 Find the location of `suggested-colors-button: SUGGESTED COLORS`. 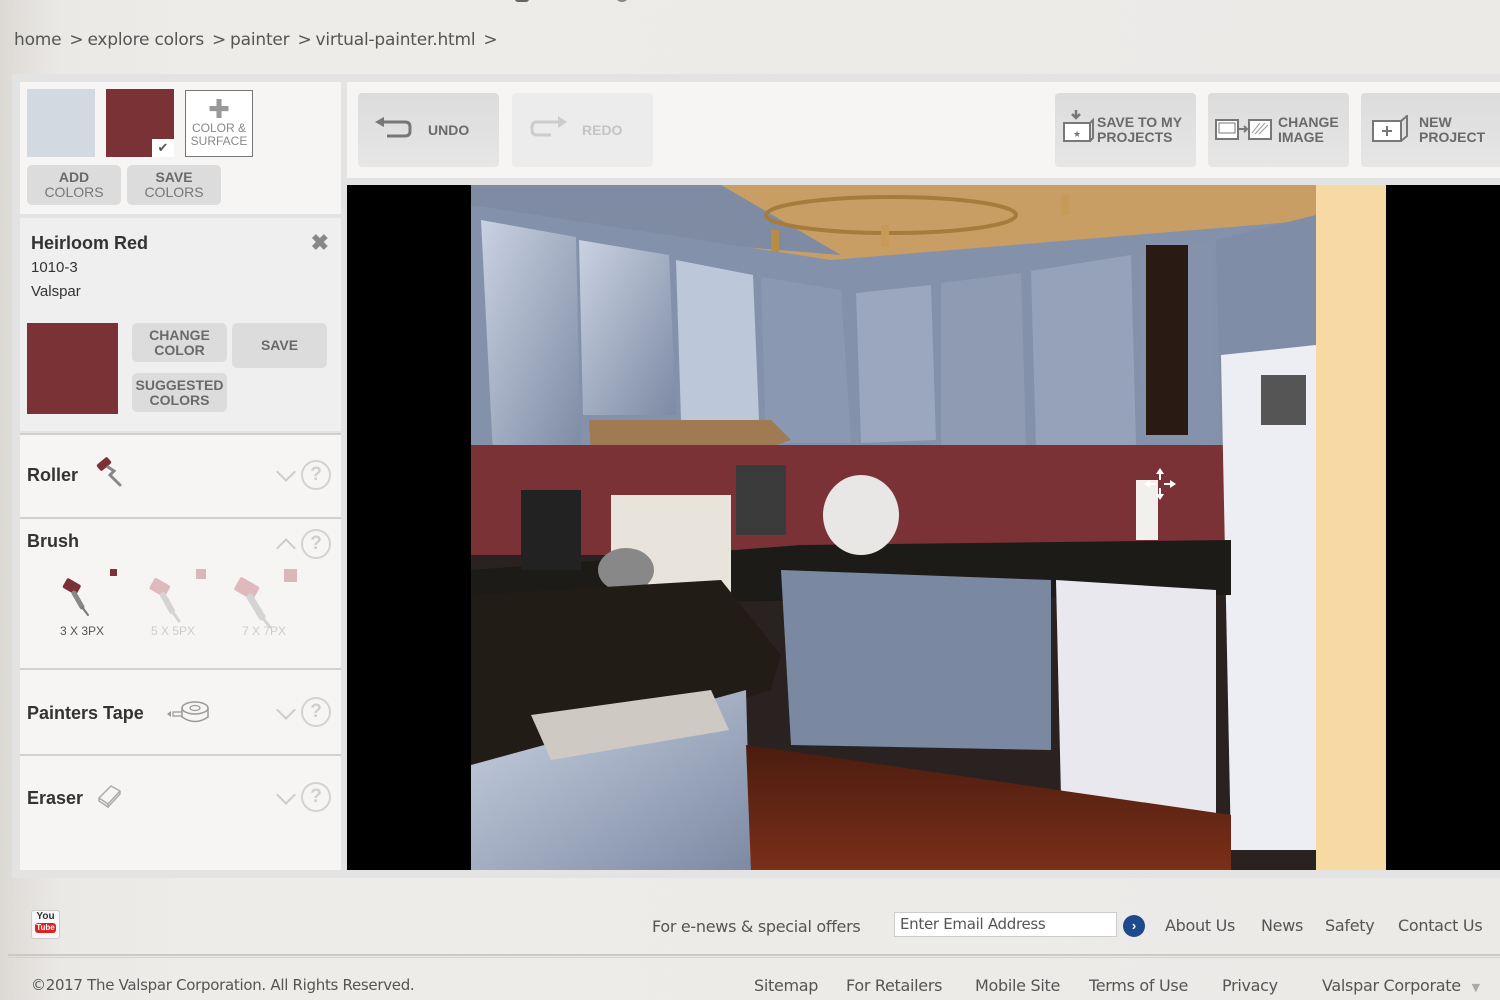

suggested-colors-button: SUGGESTED COLORS is located at coordinates (179, 392).